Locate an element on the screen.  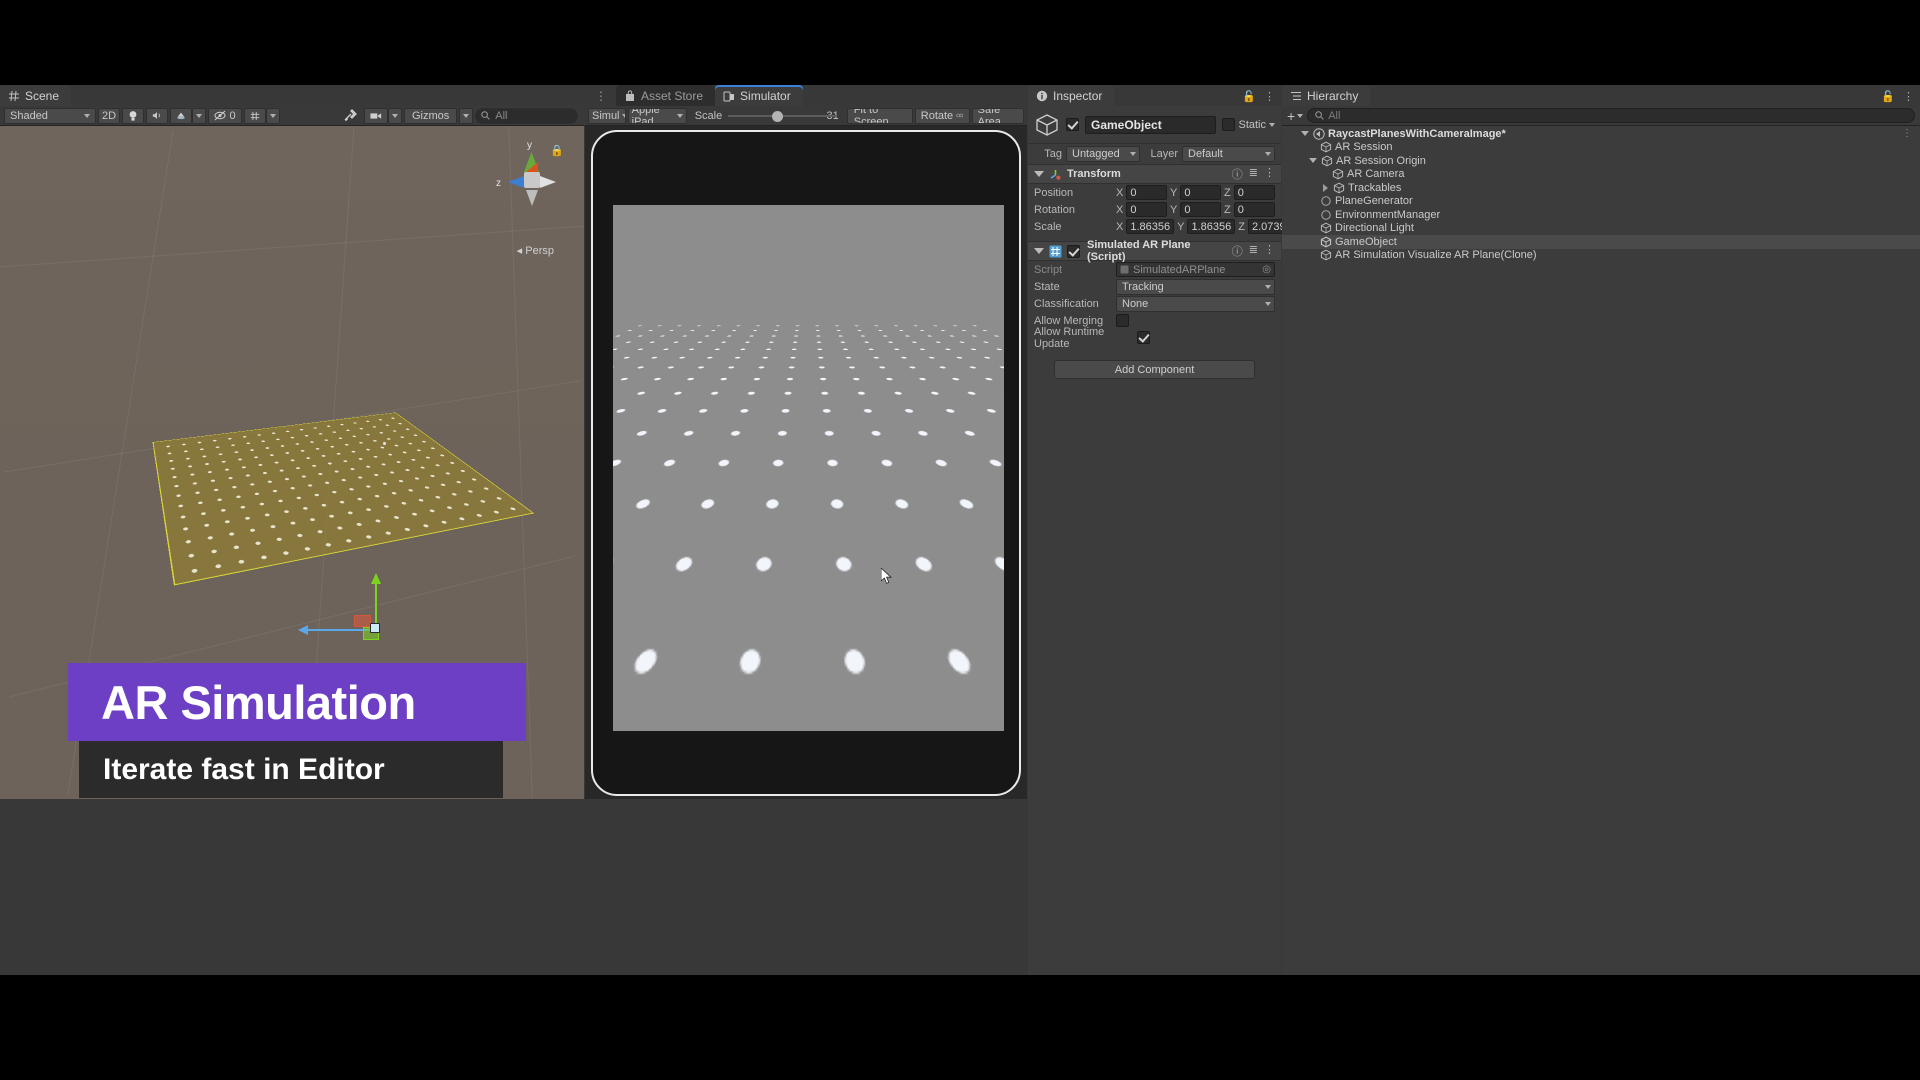
toggle-2d-button: 2D is located at coordinates (109, 115).